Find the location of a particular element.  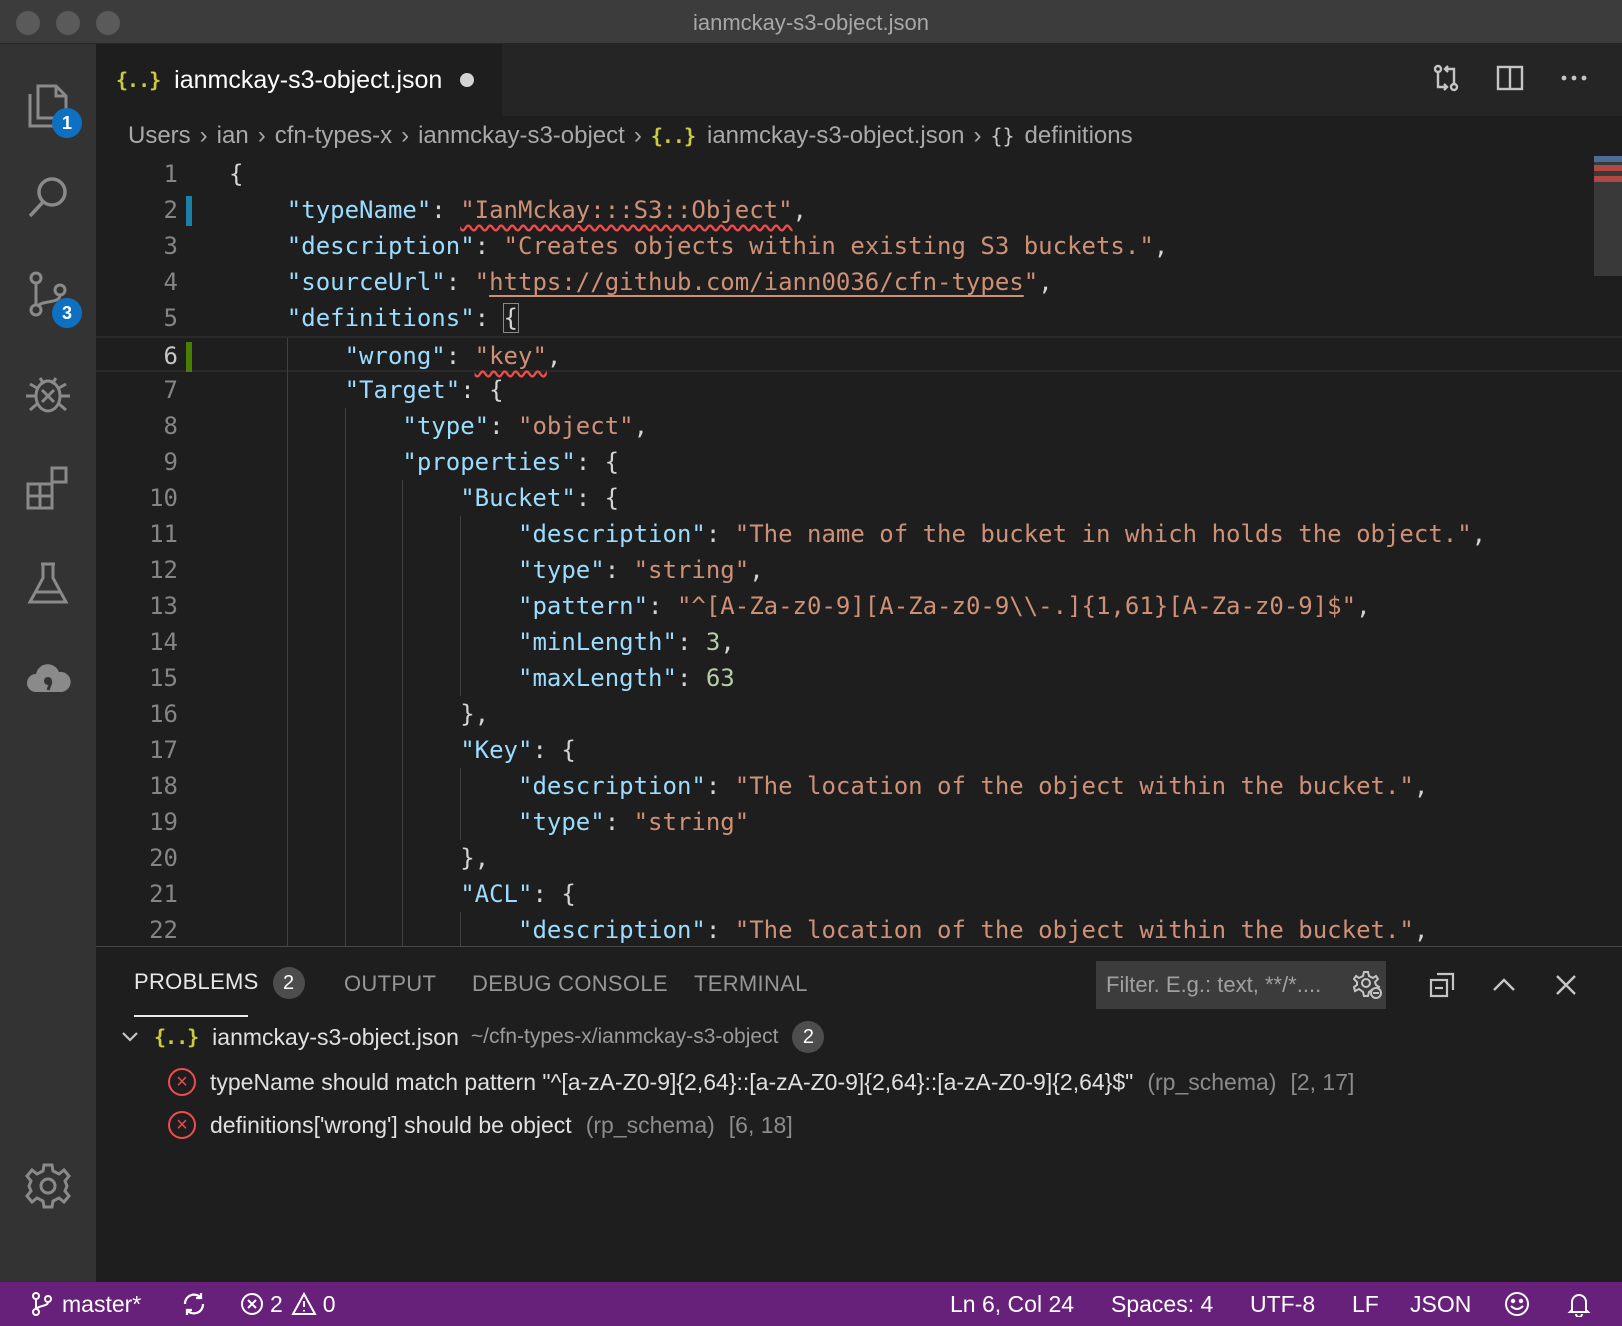

breadcrumb-item: Users is located at coordinates (159, 136).